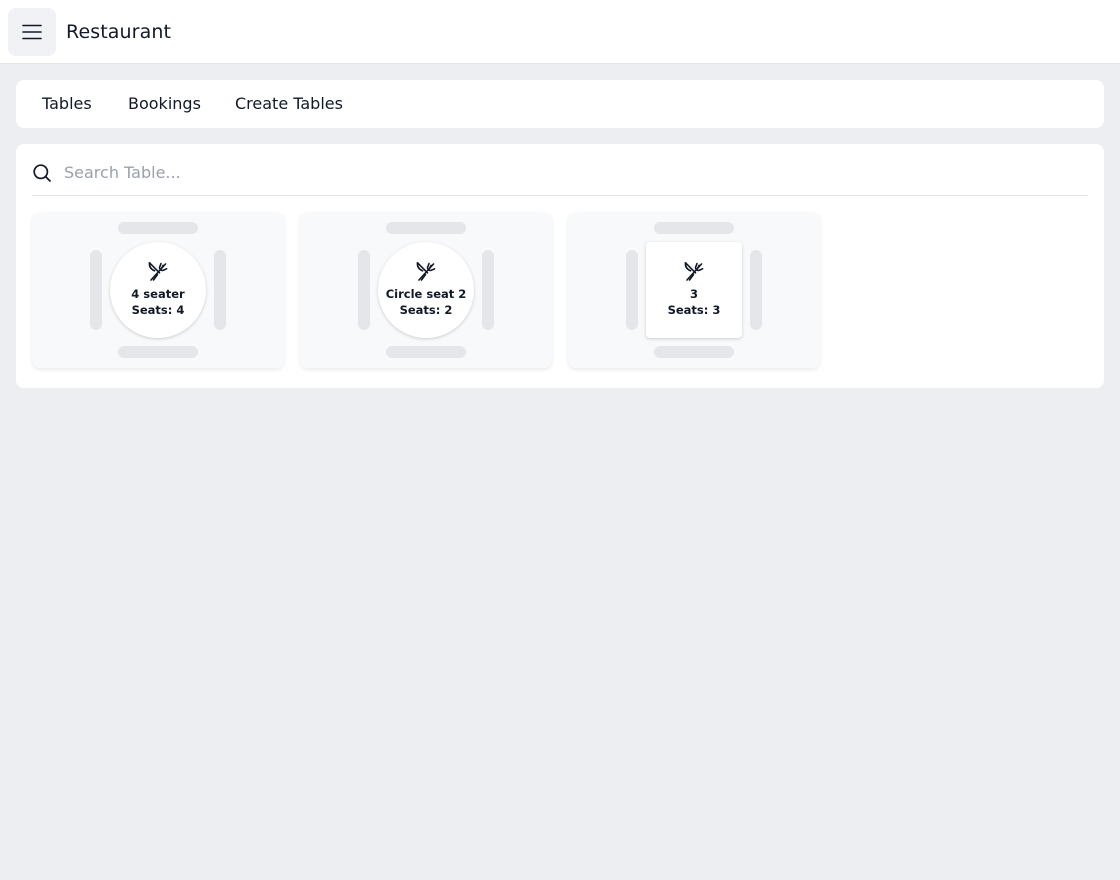 Image resolution: width=1120 pixels, height=880 pixels. What do you see at coordinates (289, 104) in the screenshot?
I see `tab-create-tables: Create Tables` at bounding box center [289, 104].